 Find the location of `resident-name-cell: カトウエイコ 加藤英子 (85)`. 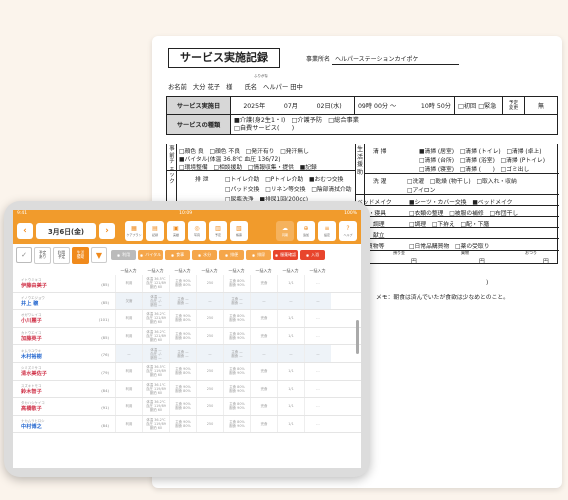

resident-name-cell: カトウエイコ 加藤英子 (85) is located at coordinates (64, 336).